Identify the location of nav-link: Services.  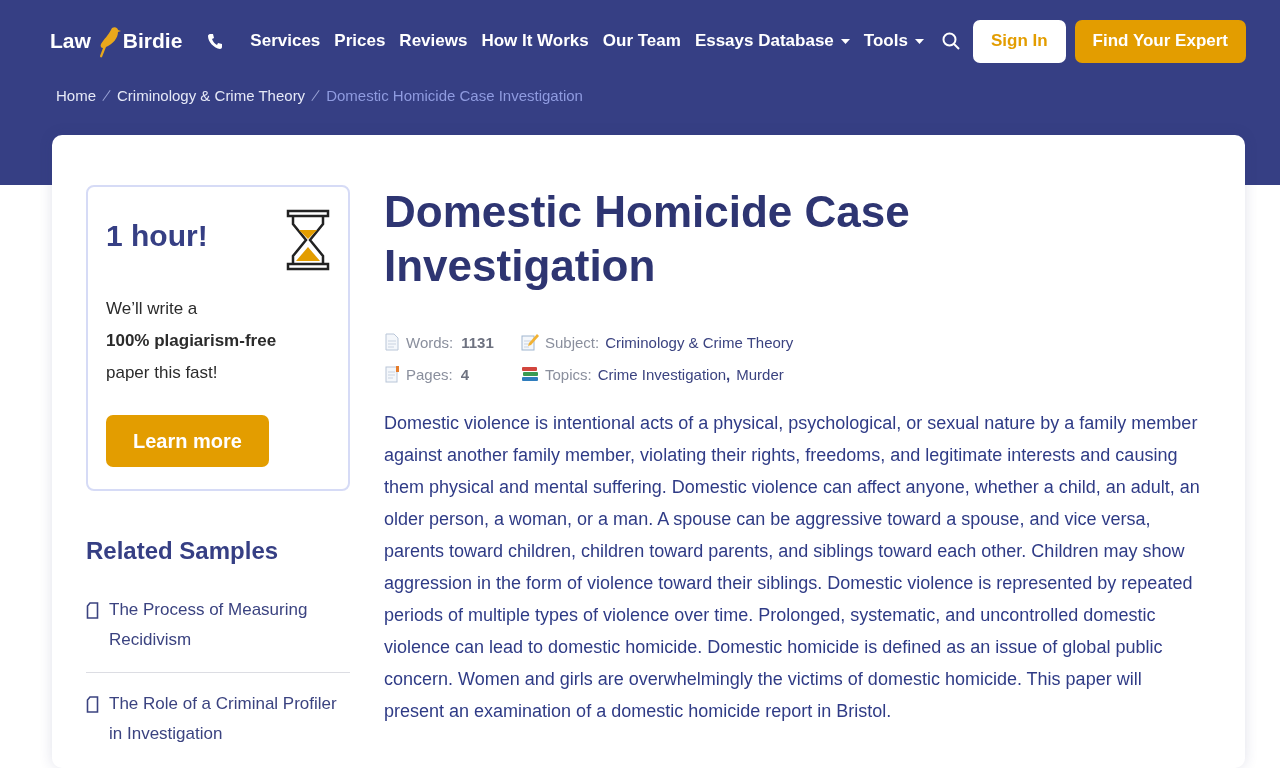
(285, 41).